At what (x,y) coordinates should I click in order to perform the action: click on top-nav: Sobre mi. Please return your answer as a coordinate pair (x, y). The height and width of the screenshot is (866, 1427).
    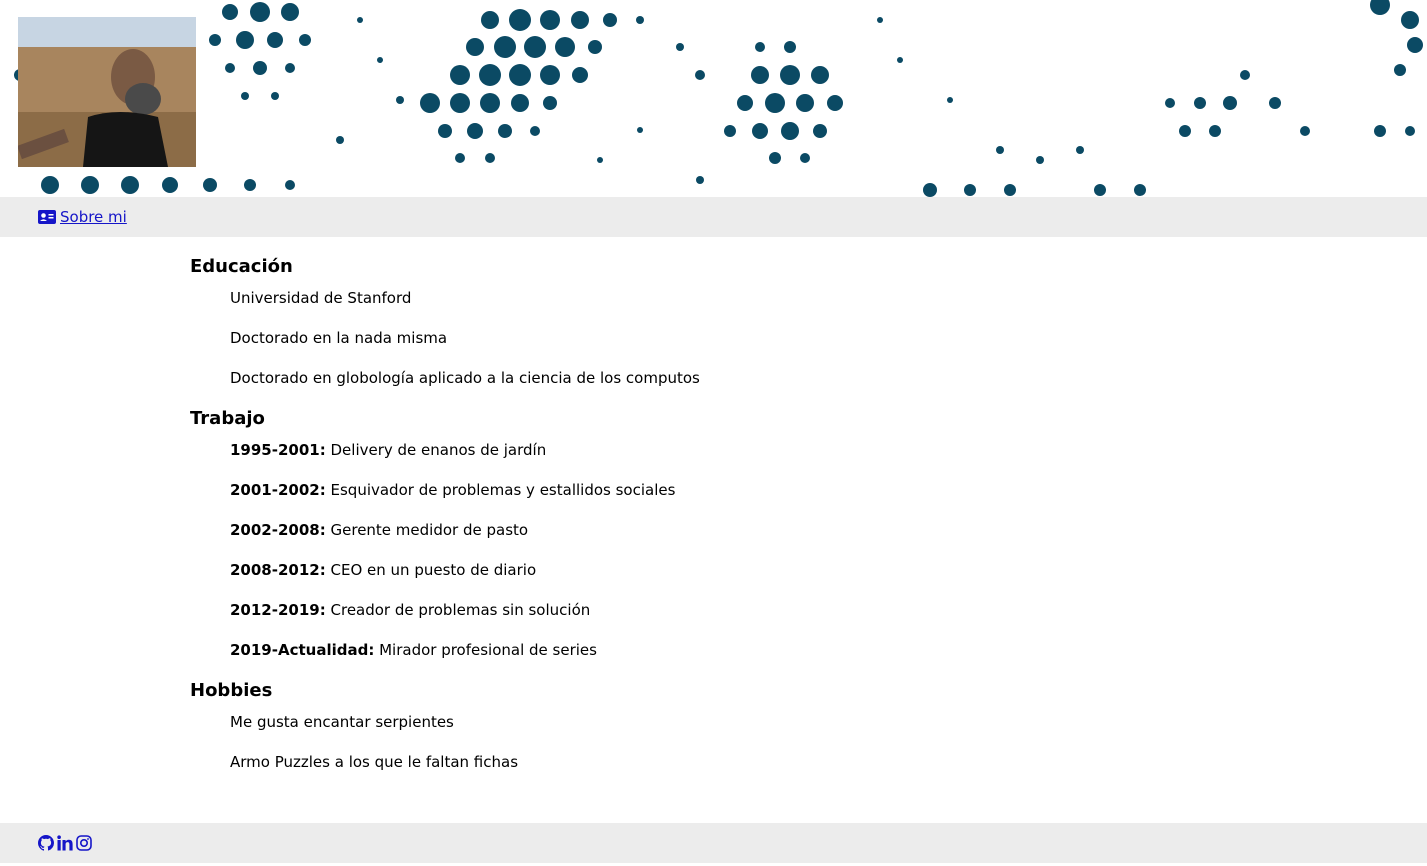
    Looking at the image, I should click on (713, 217).